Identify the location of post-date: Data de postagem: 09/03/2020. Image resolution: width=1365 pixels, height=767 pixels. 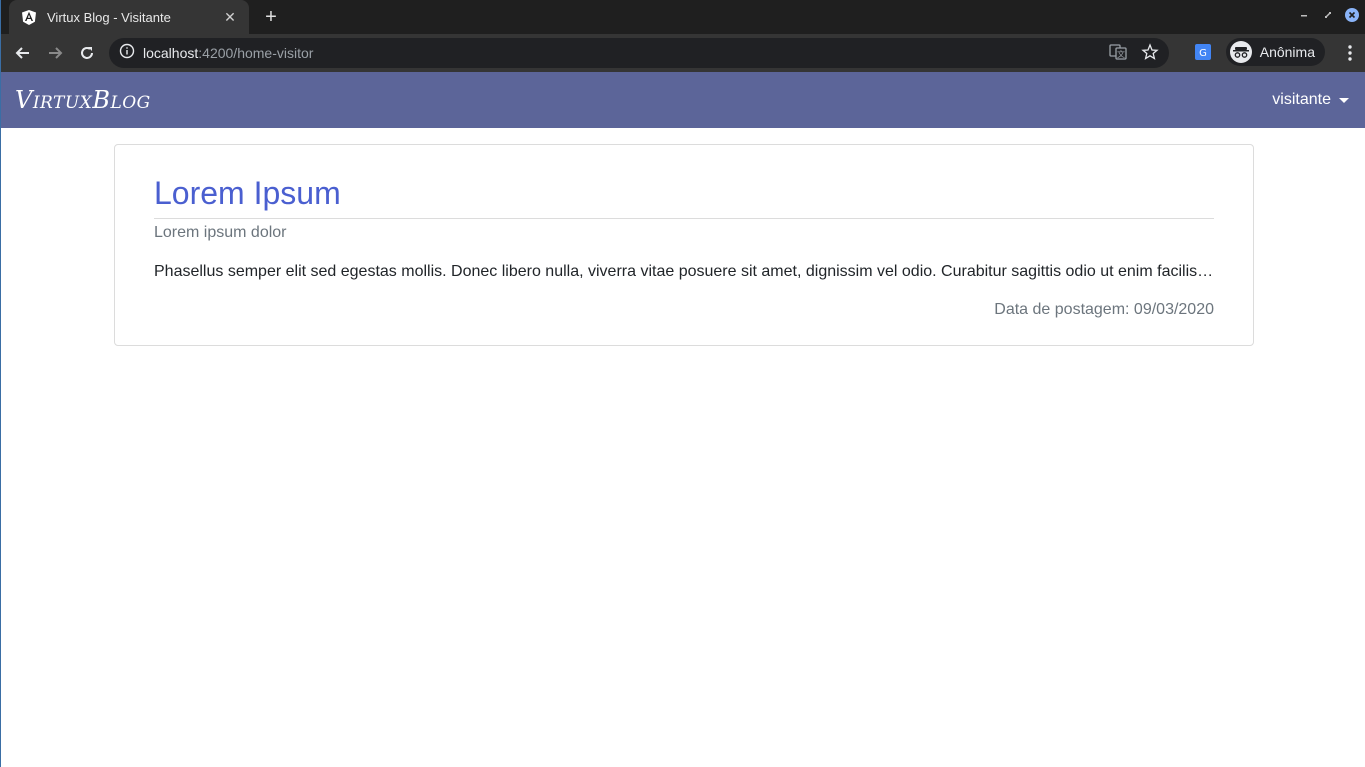
(1104, 309).